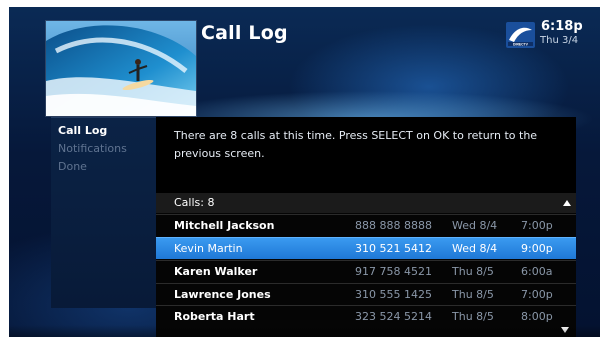  Describe the element at coordinates (72, 166) in the screenshot. I see `sidebar-item-done: Done` at that location.